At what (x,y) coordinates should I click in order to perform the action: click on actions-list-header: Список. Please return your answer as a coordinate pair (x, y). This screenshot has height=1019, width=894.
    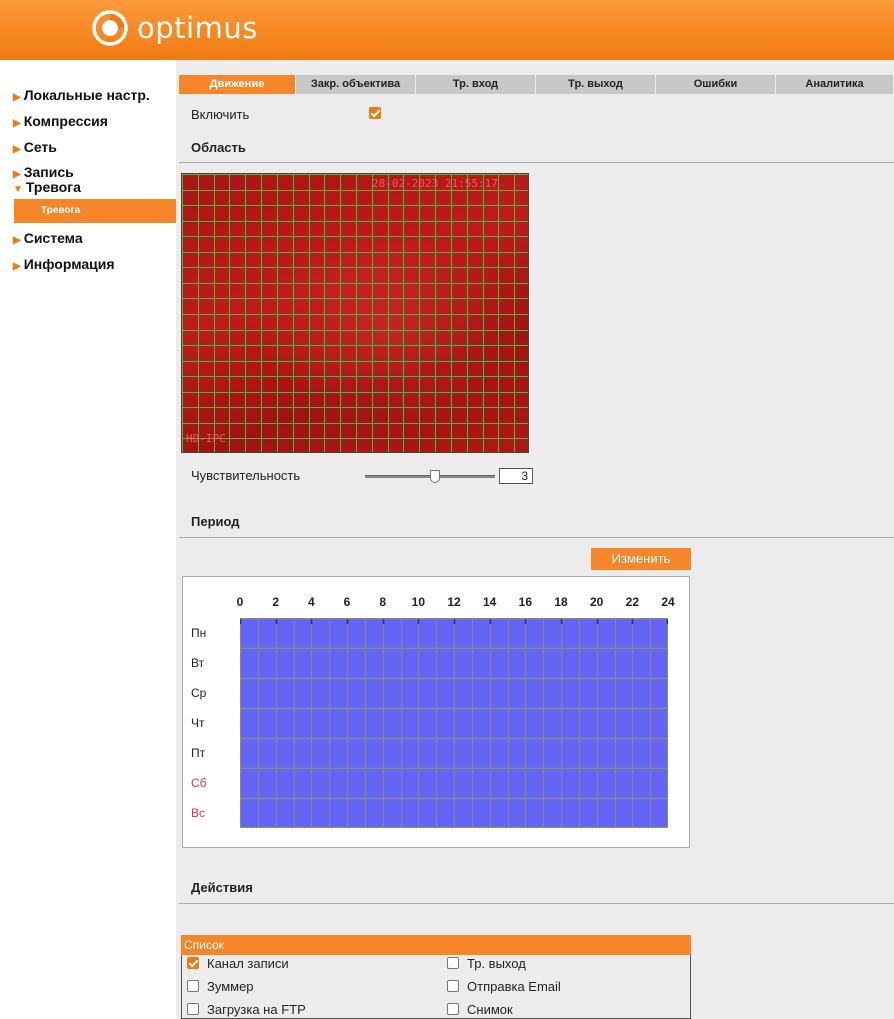
    Looking at the image, I should click on (436, 945).